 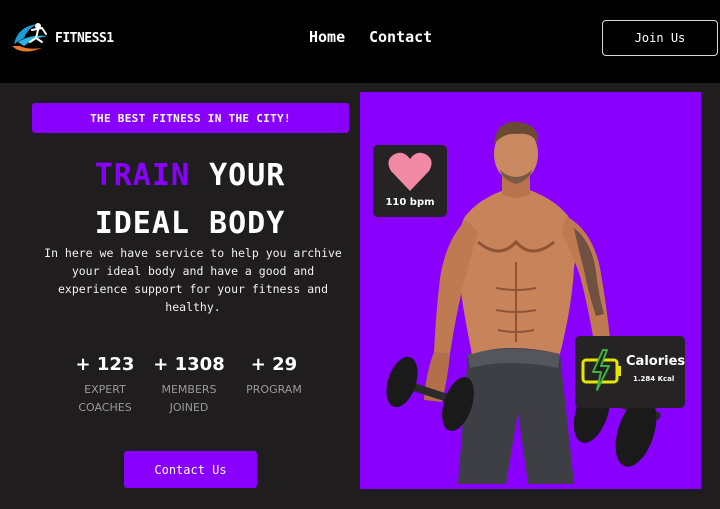 I want to click on heart-icon, so click(x=410, y=171).